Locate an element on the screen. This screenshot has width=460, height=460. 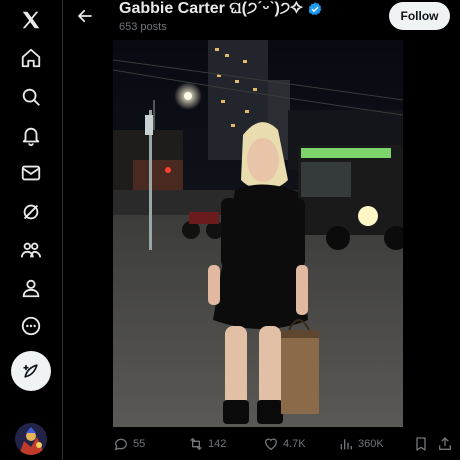
repost-button: 142 is located at coordinates (207, 444).